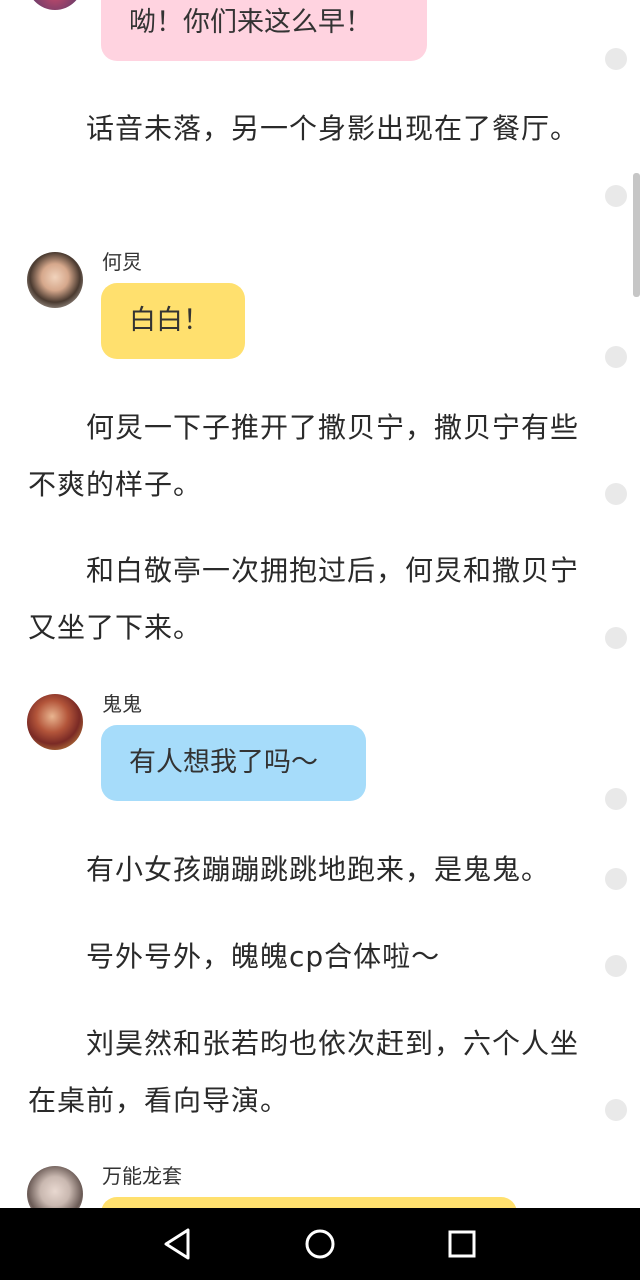  I want to click on home-circle-icon, so click(320, 1244).